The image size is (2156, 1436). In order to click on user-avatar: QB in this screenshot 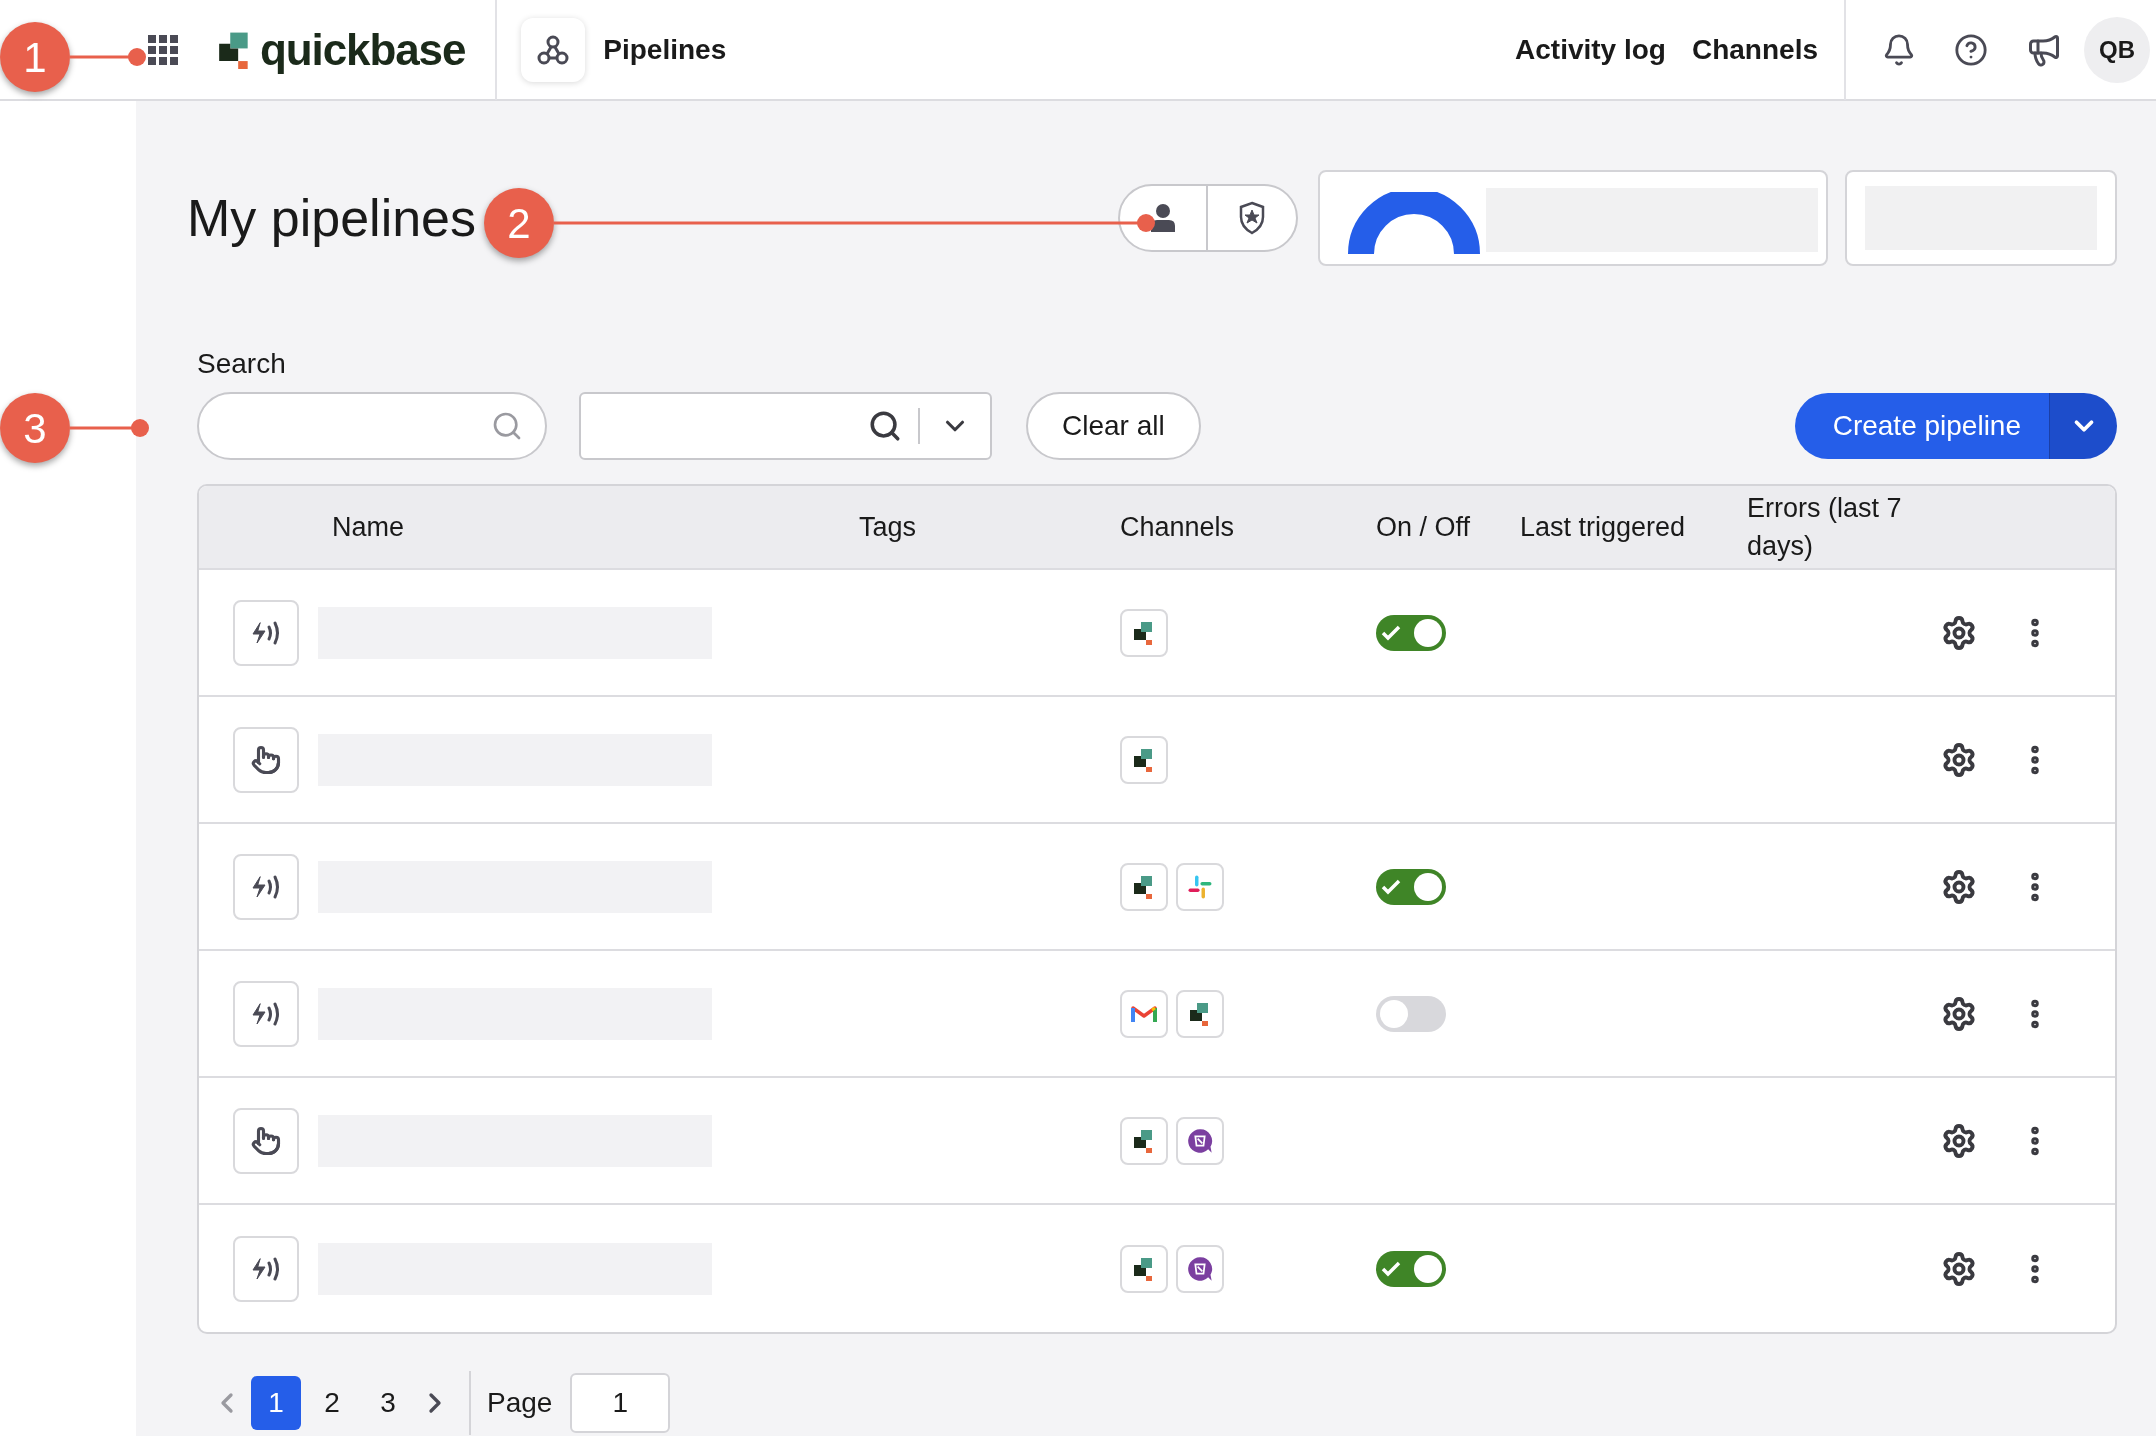, I will do `click(2117, 49)`.